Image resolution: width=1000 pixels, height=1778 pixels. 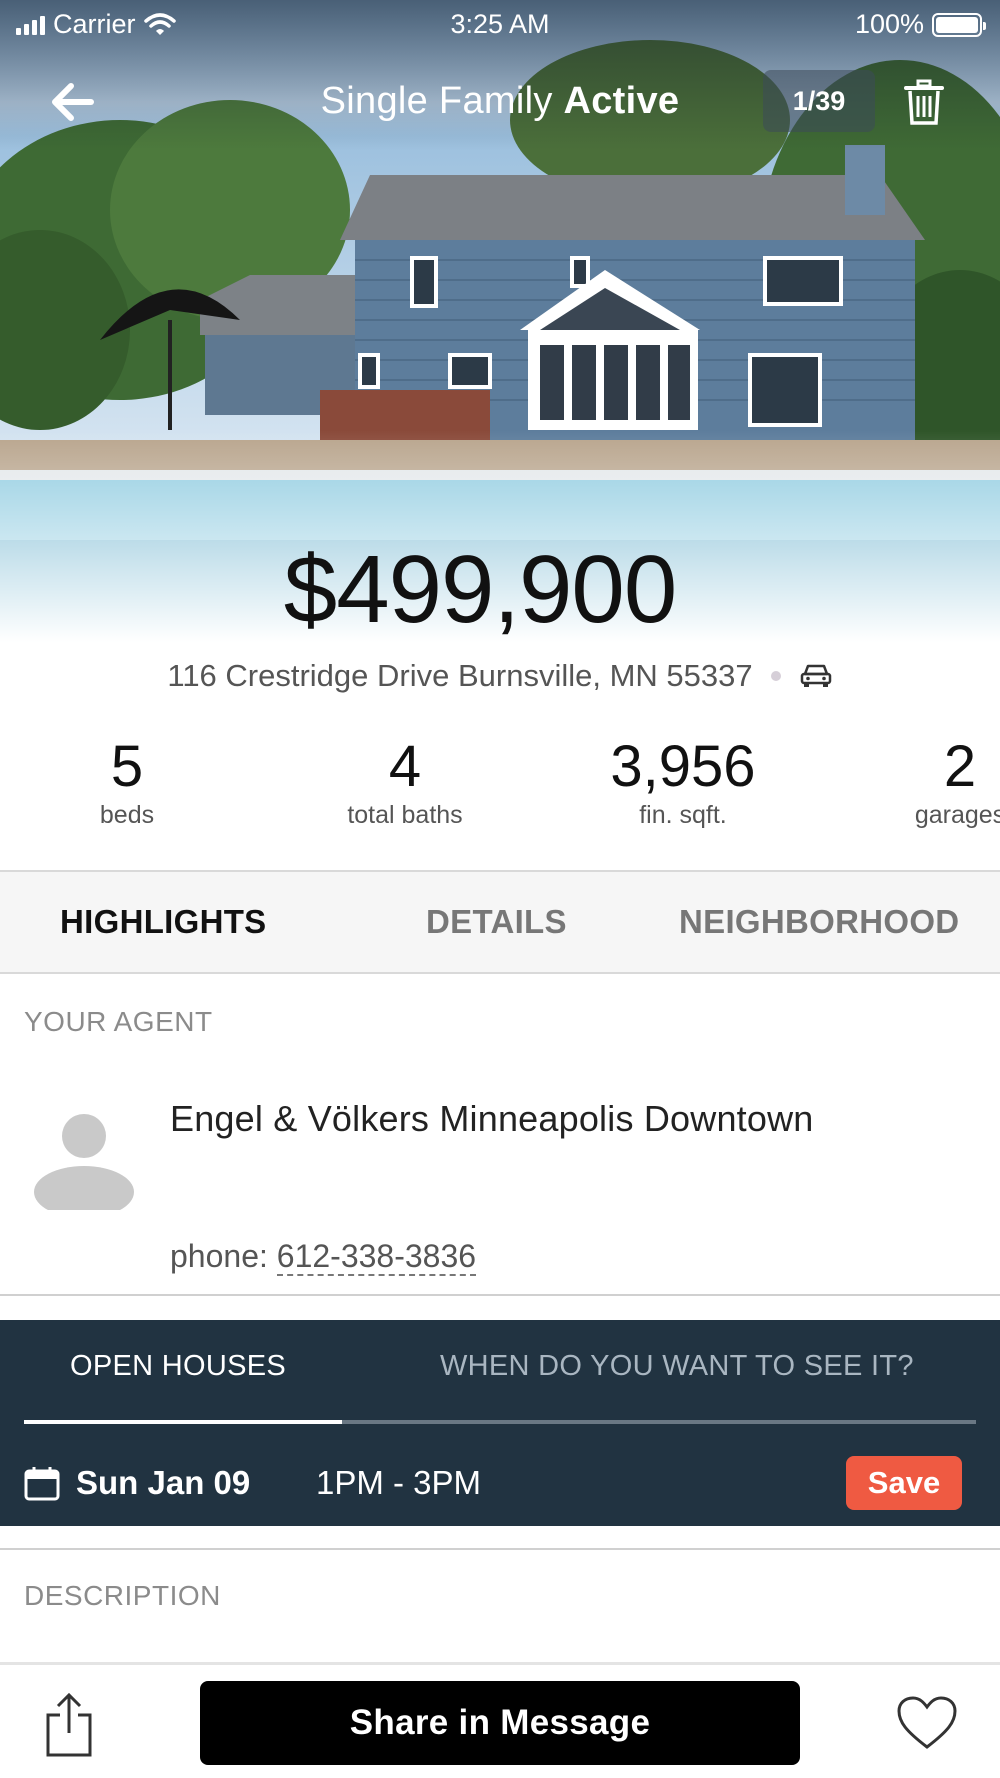 I want to click on open-house-row: Sun Jan 09 1PM - 3PM Save, so click(x=500, y=1482).